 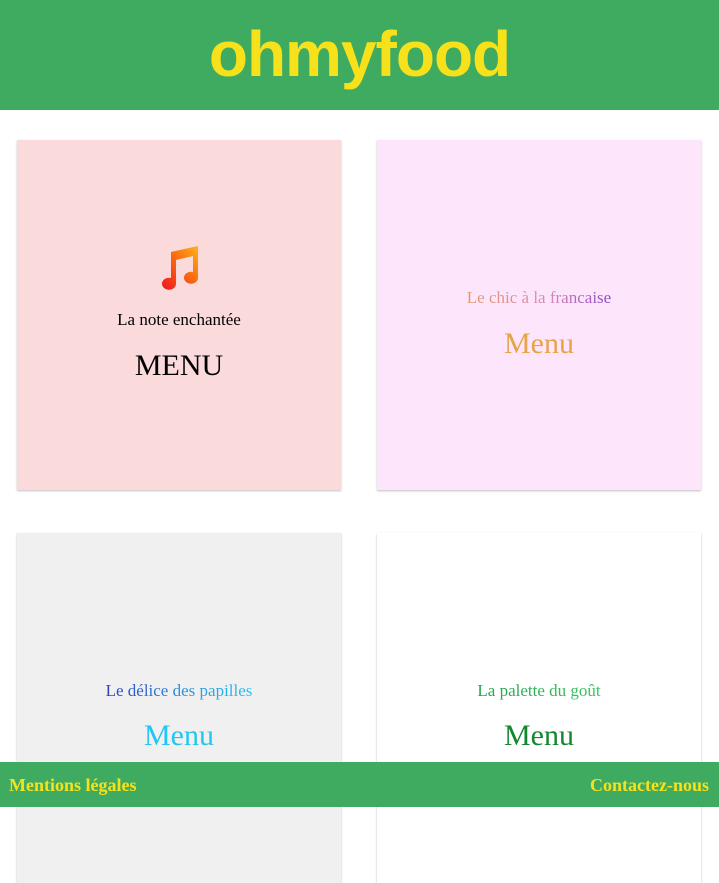 What do you see at coordinates (359, 784) in the screenshot?
I see `site-footer: Mentions légales Contactez-nous` at bounding box center [359, 784].